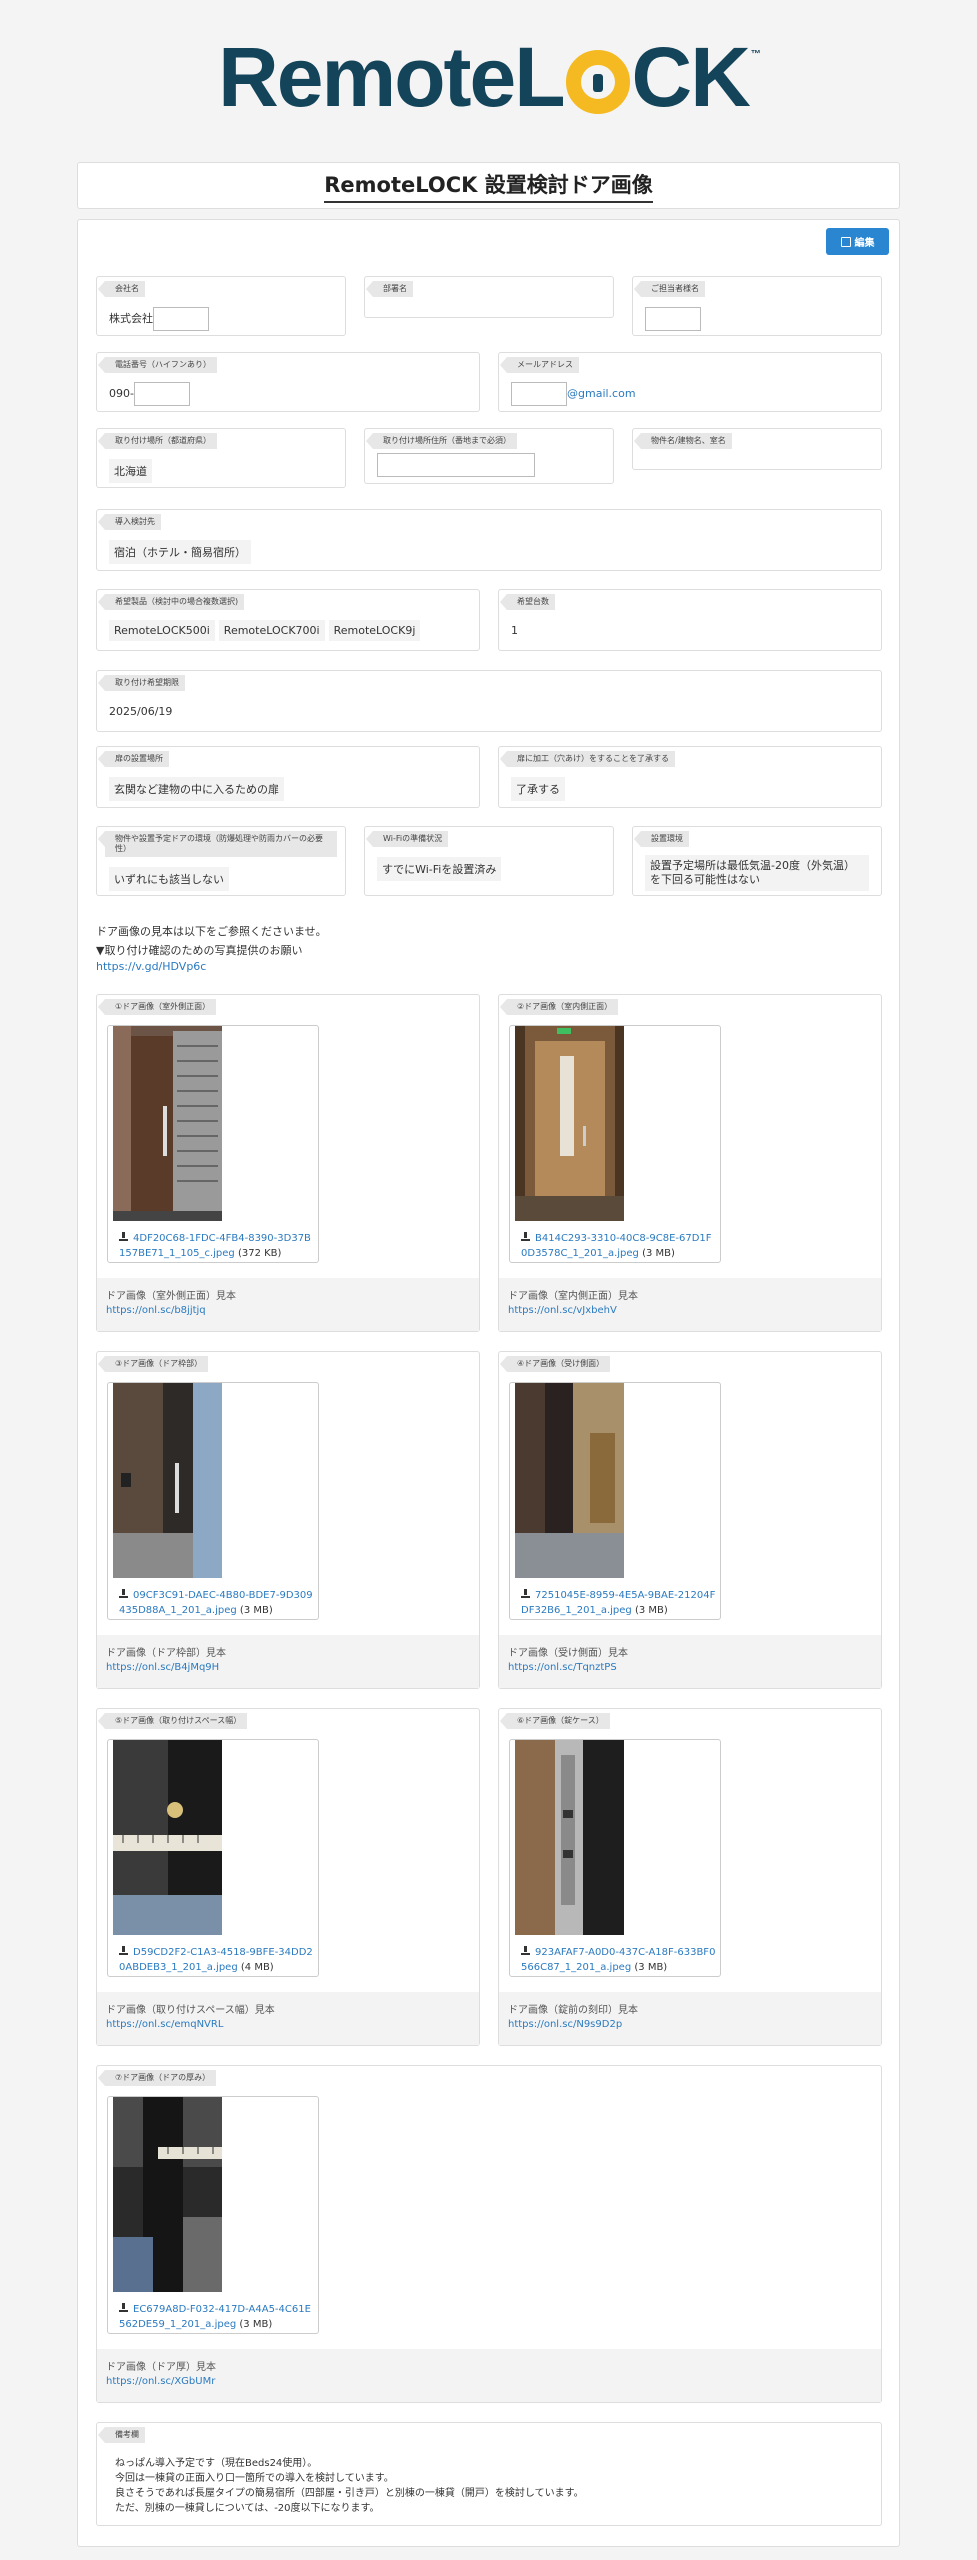 Image resolution: width=977 pixels, height=2560 pixels. I want to click on sample-link: https://onl.sc/emqNVRL, so click(164, 2024).